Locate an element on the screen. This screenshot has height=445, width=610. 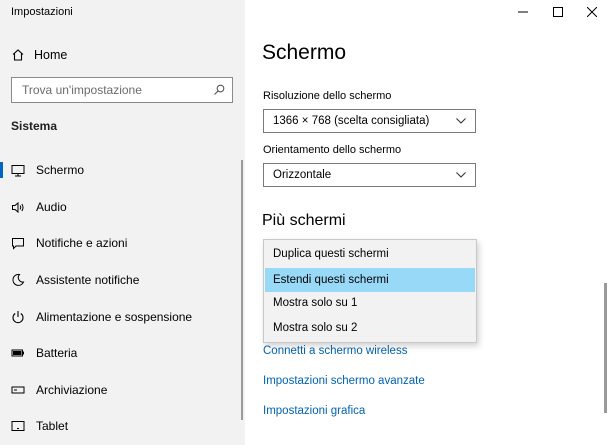
maximize-button is located at coordinates (558, 12).